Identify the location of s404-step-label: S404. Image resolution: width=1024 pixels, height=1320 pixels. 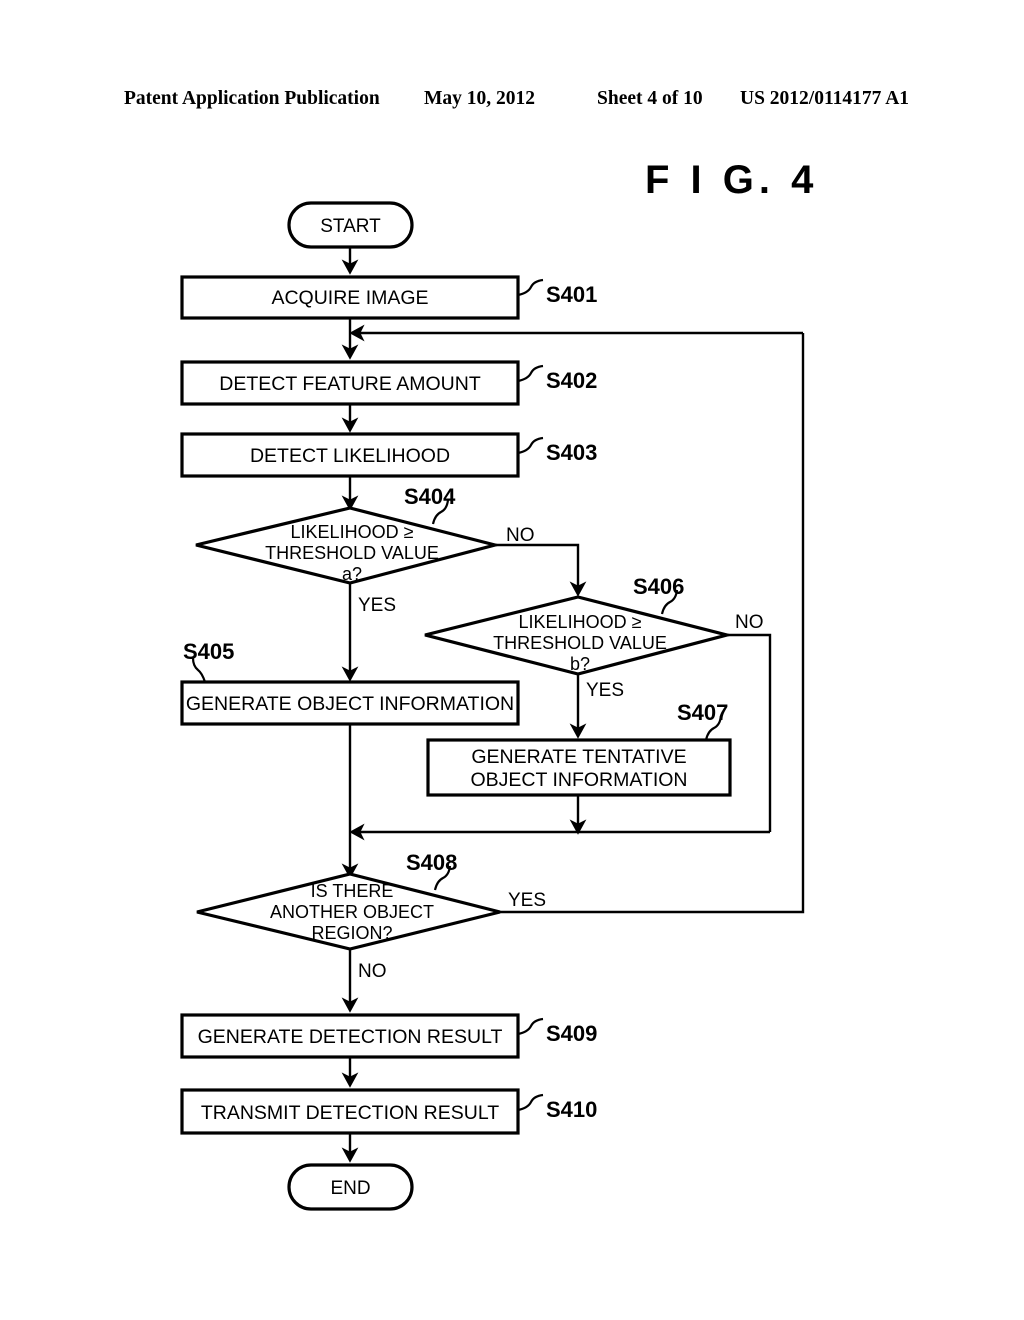
(430, 496).